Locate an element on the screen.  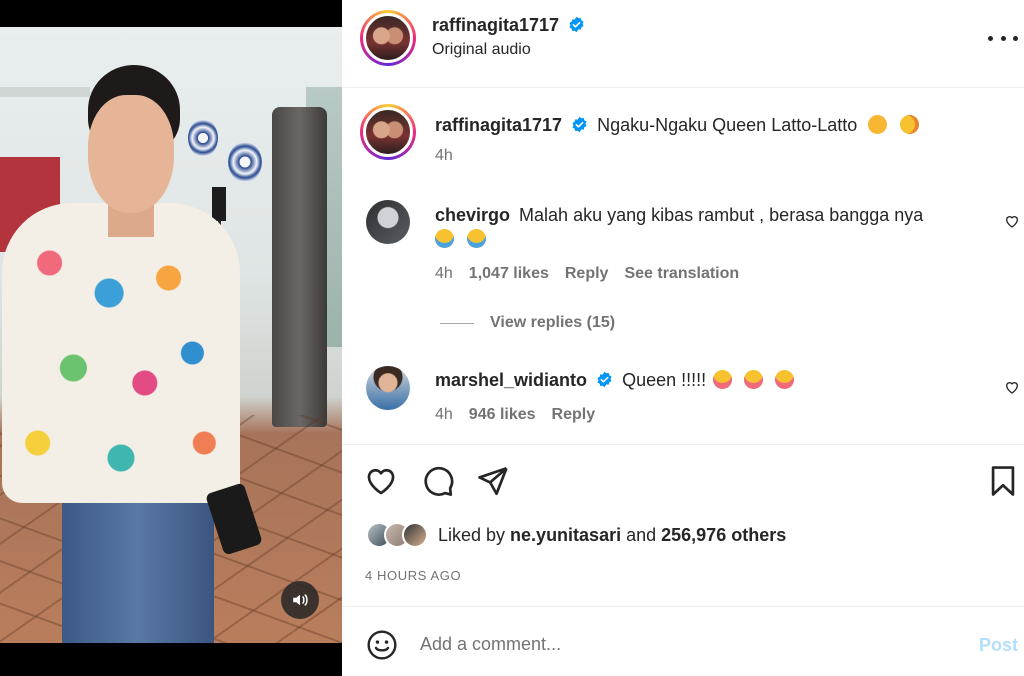
likes-prefix: Liked by is located at coordinates (472, 534).